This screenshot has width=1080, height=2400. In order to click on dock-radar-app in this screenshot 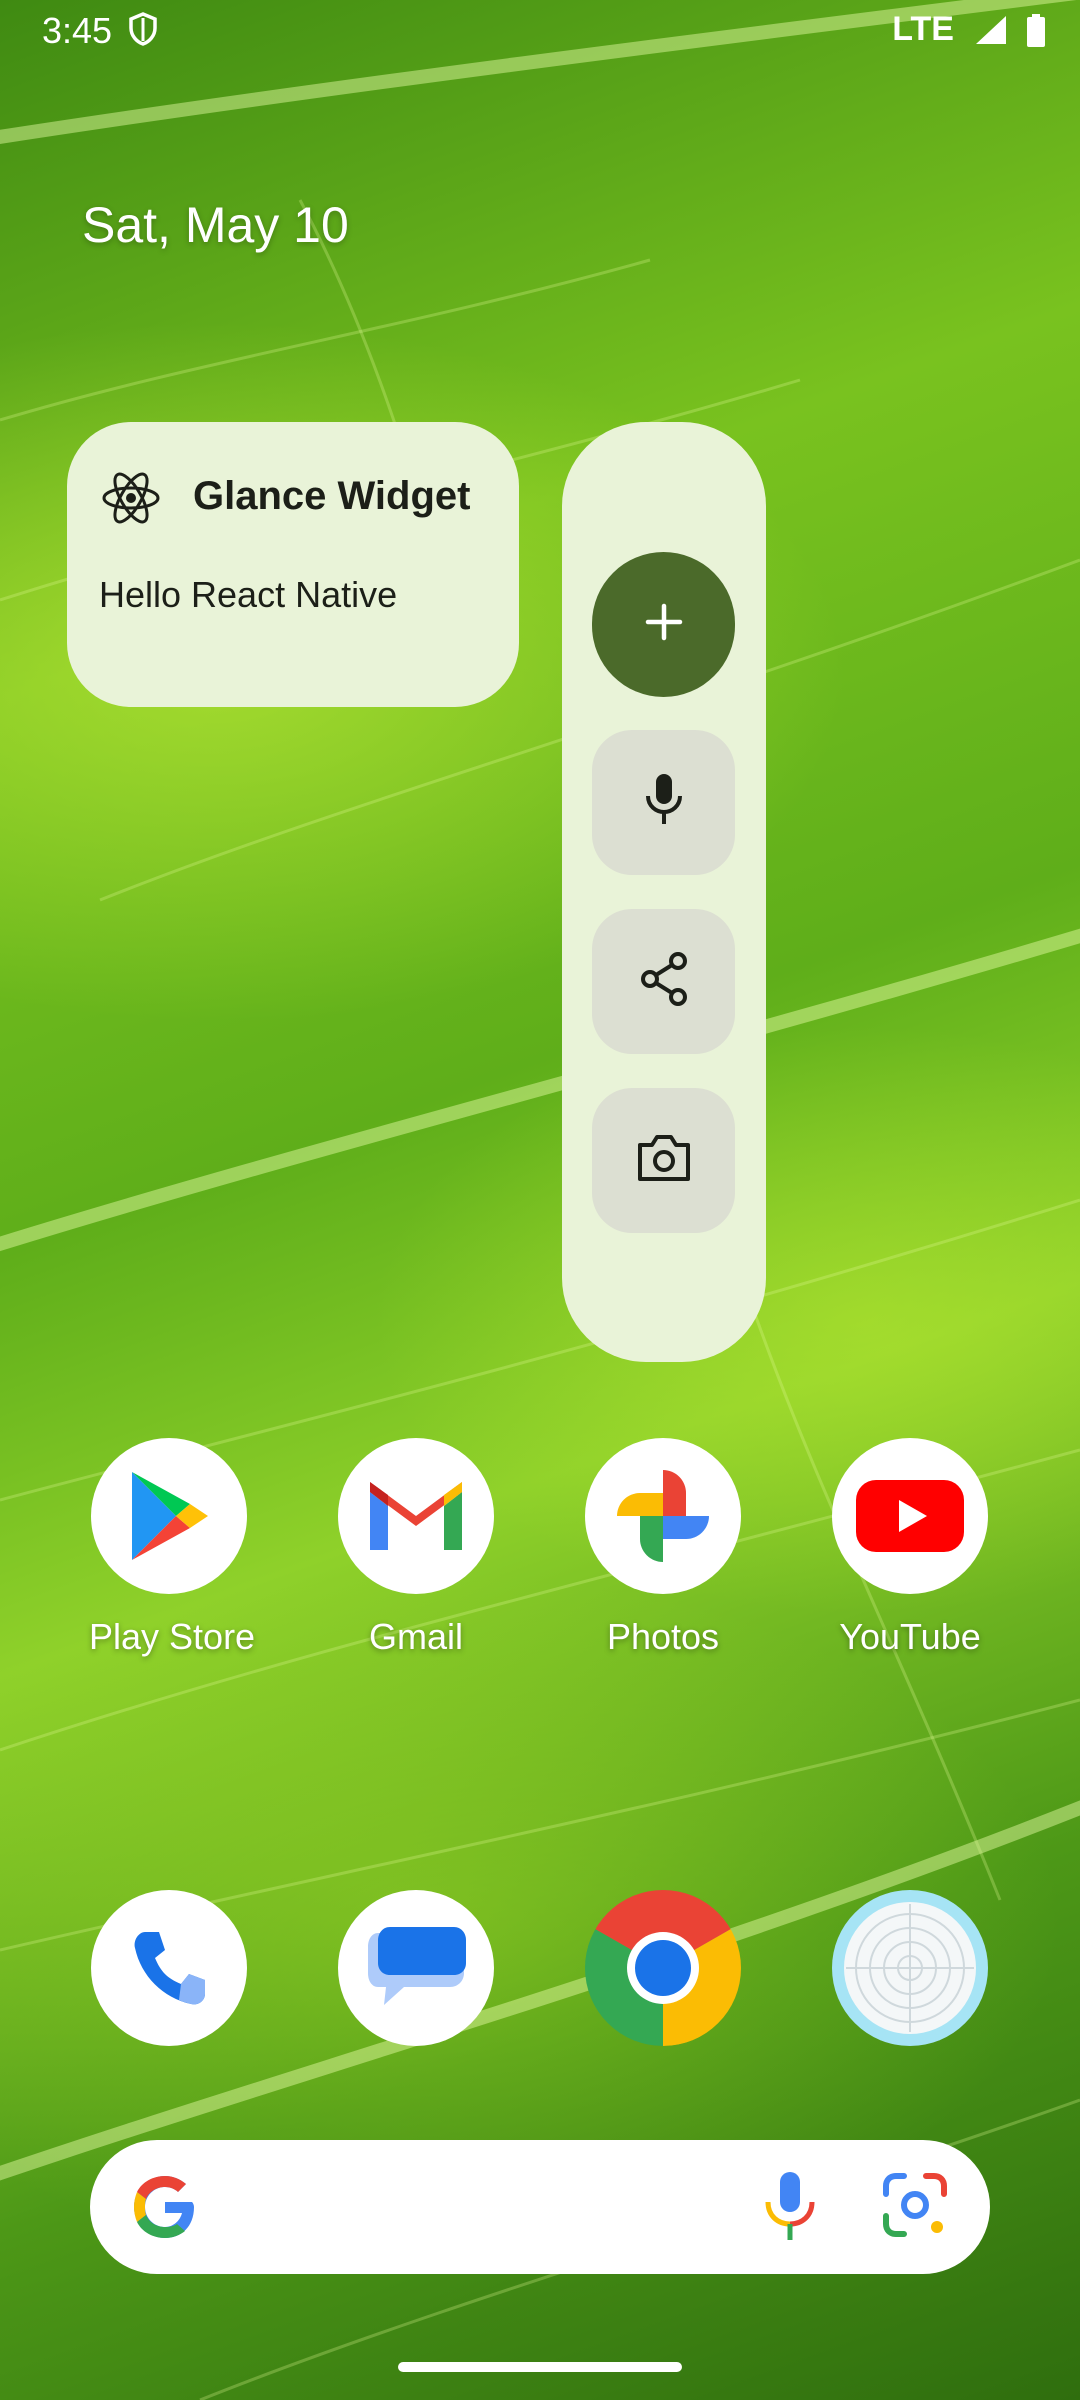, I will do `click(910, 1968)`.